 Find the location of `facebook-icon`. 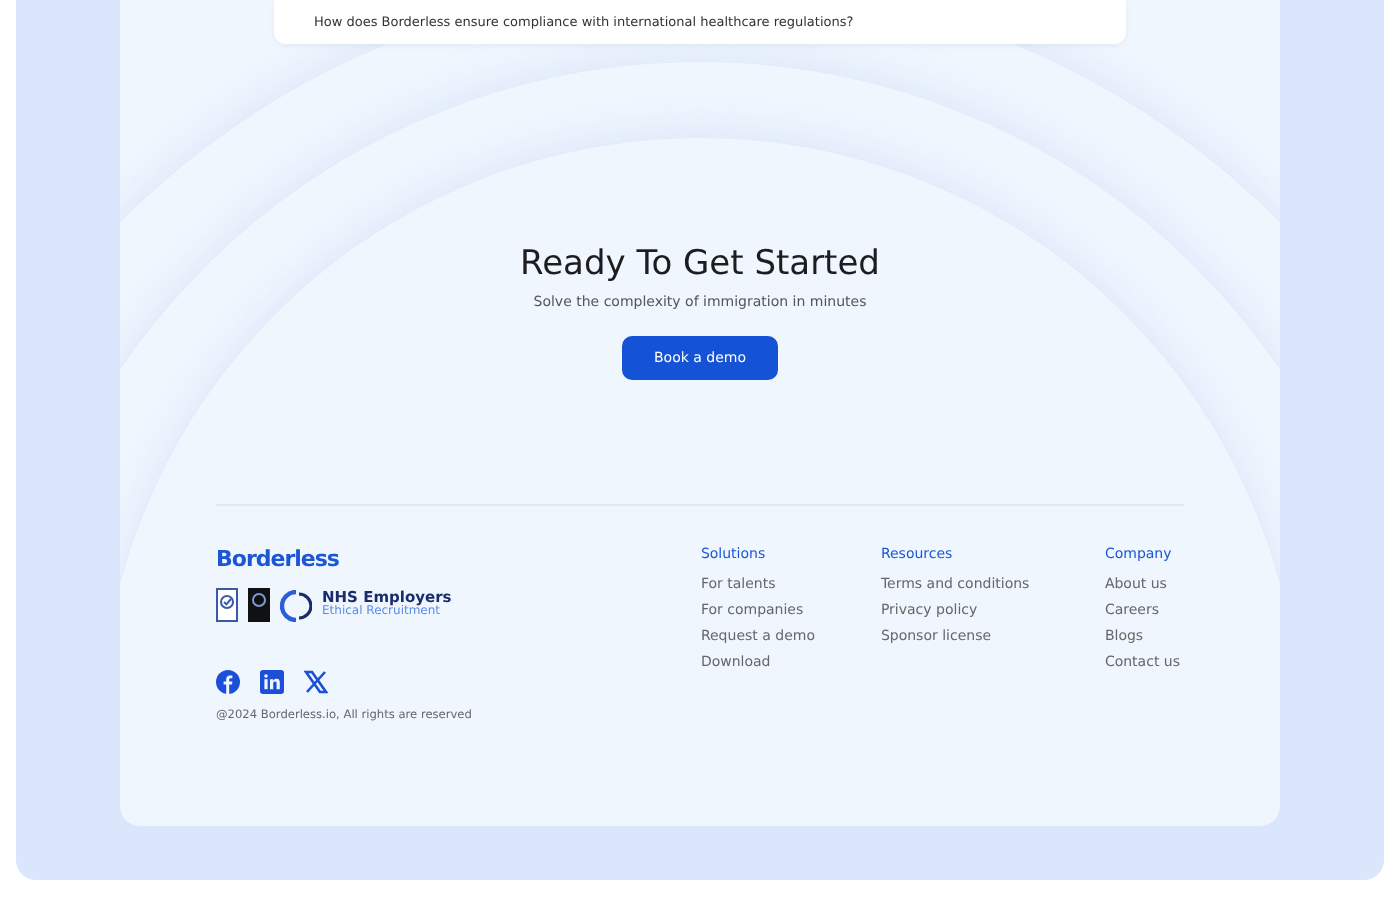

facebook-icon is located at coordinates (228, 682).